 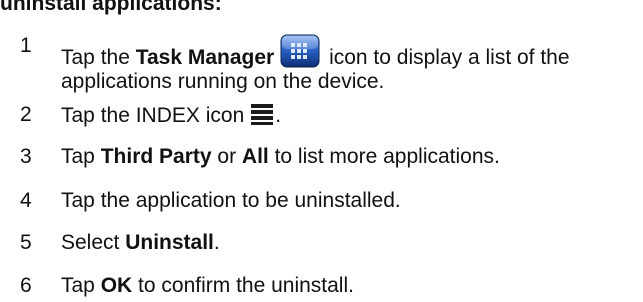 I want to click on section-heading: uninstall applications:, so click(x=111, y=7).